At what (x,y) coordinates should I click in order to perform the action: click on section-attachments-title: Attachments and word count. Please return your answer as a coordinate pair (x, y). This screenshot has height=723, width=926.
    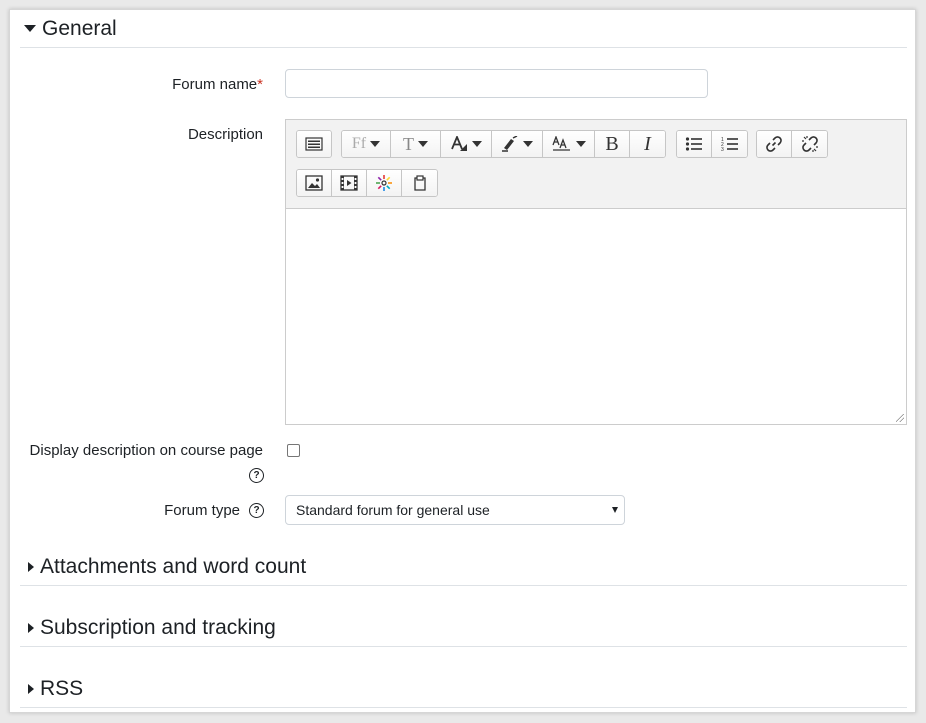
    Looking at the image, I should click on (173, 566).